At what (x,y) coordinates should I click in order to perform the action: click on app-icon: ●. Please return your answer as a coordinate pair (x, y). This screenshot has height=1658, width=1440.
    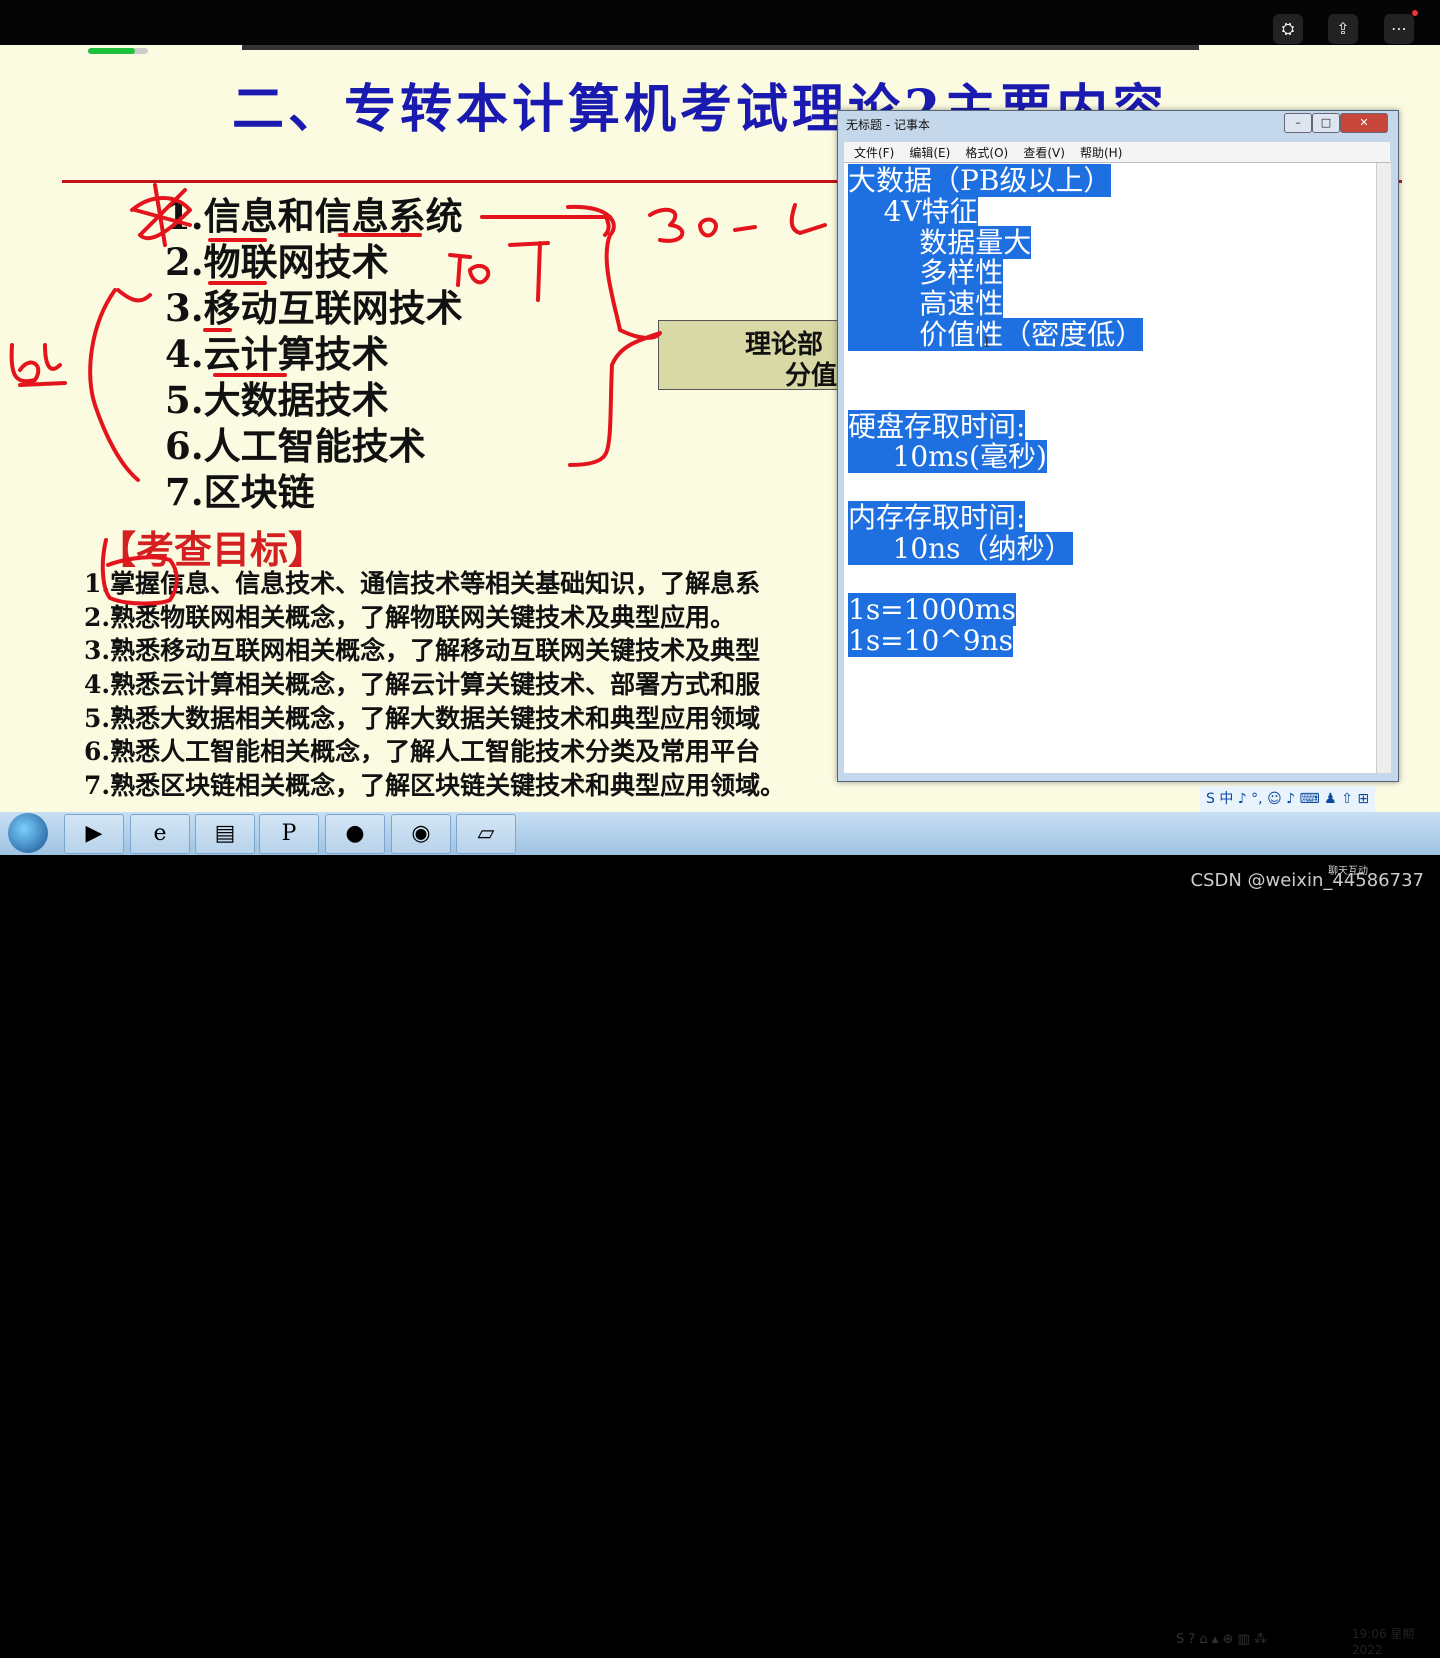
    Looking at the image, I should click on (355, 834).